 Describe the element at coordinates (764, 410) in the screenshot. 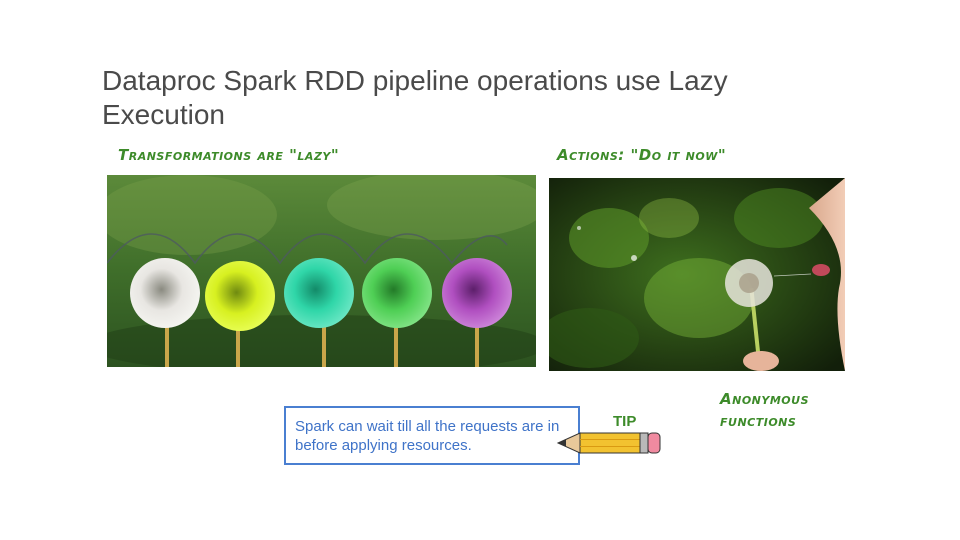

I see `anonymous-functions-label: Anonymous functions` at that location.